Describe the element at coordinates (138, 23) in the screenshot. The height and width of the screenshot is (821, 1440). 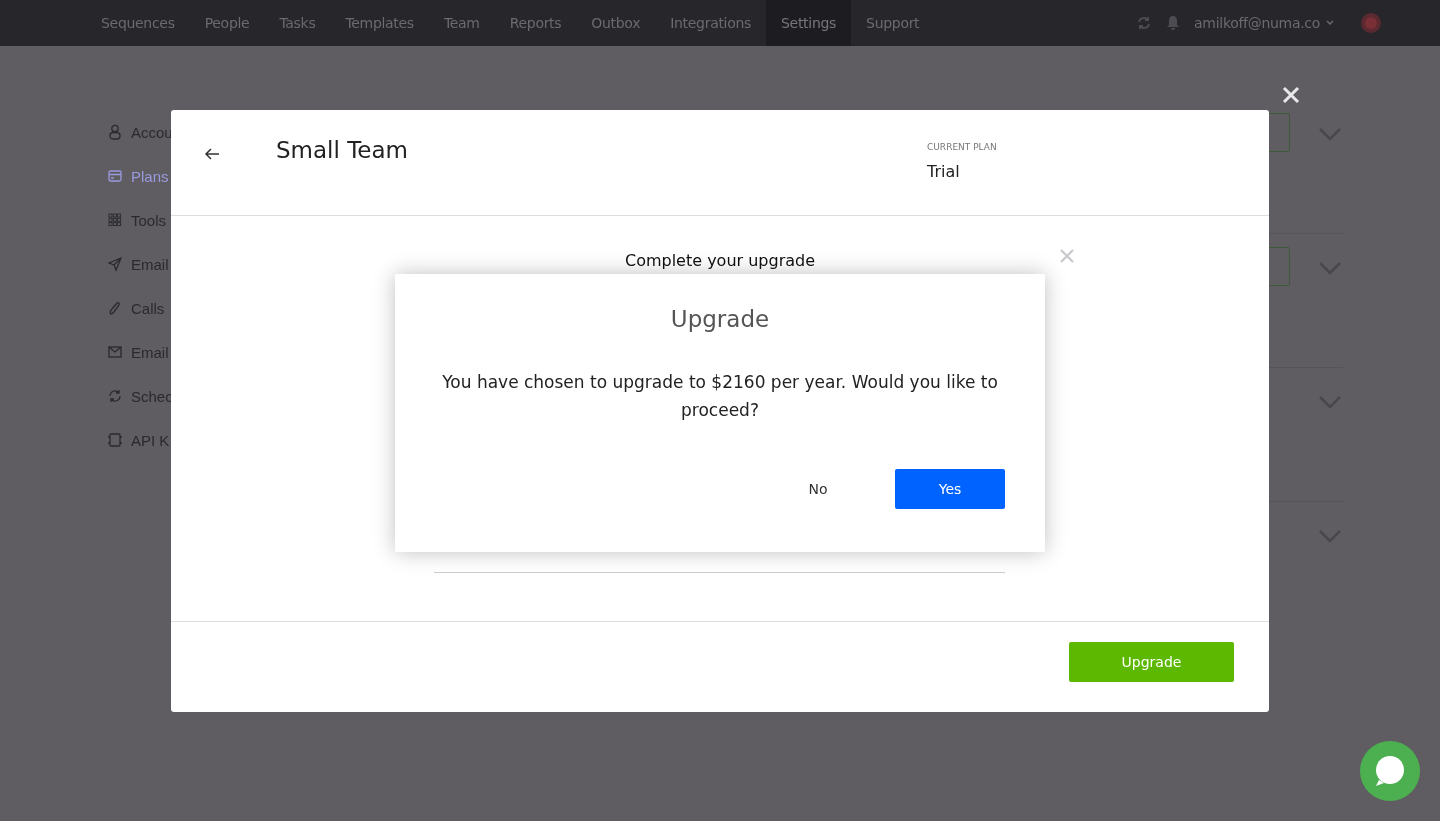
I see `nav-tab: Sequences` at that location.